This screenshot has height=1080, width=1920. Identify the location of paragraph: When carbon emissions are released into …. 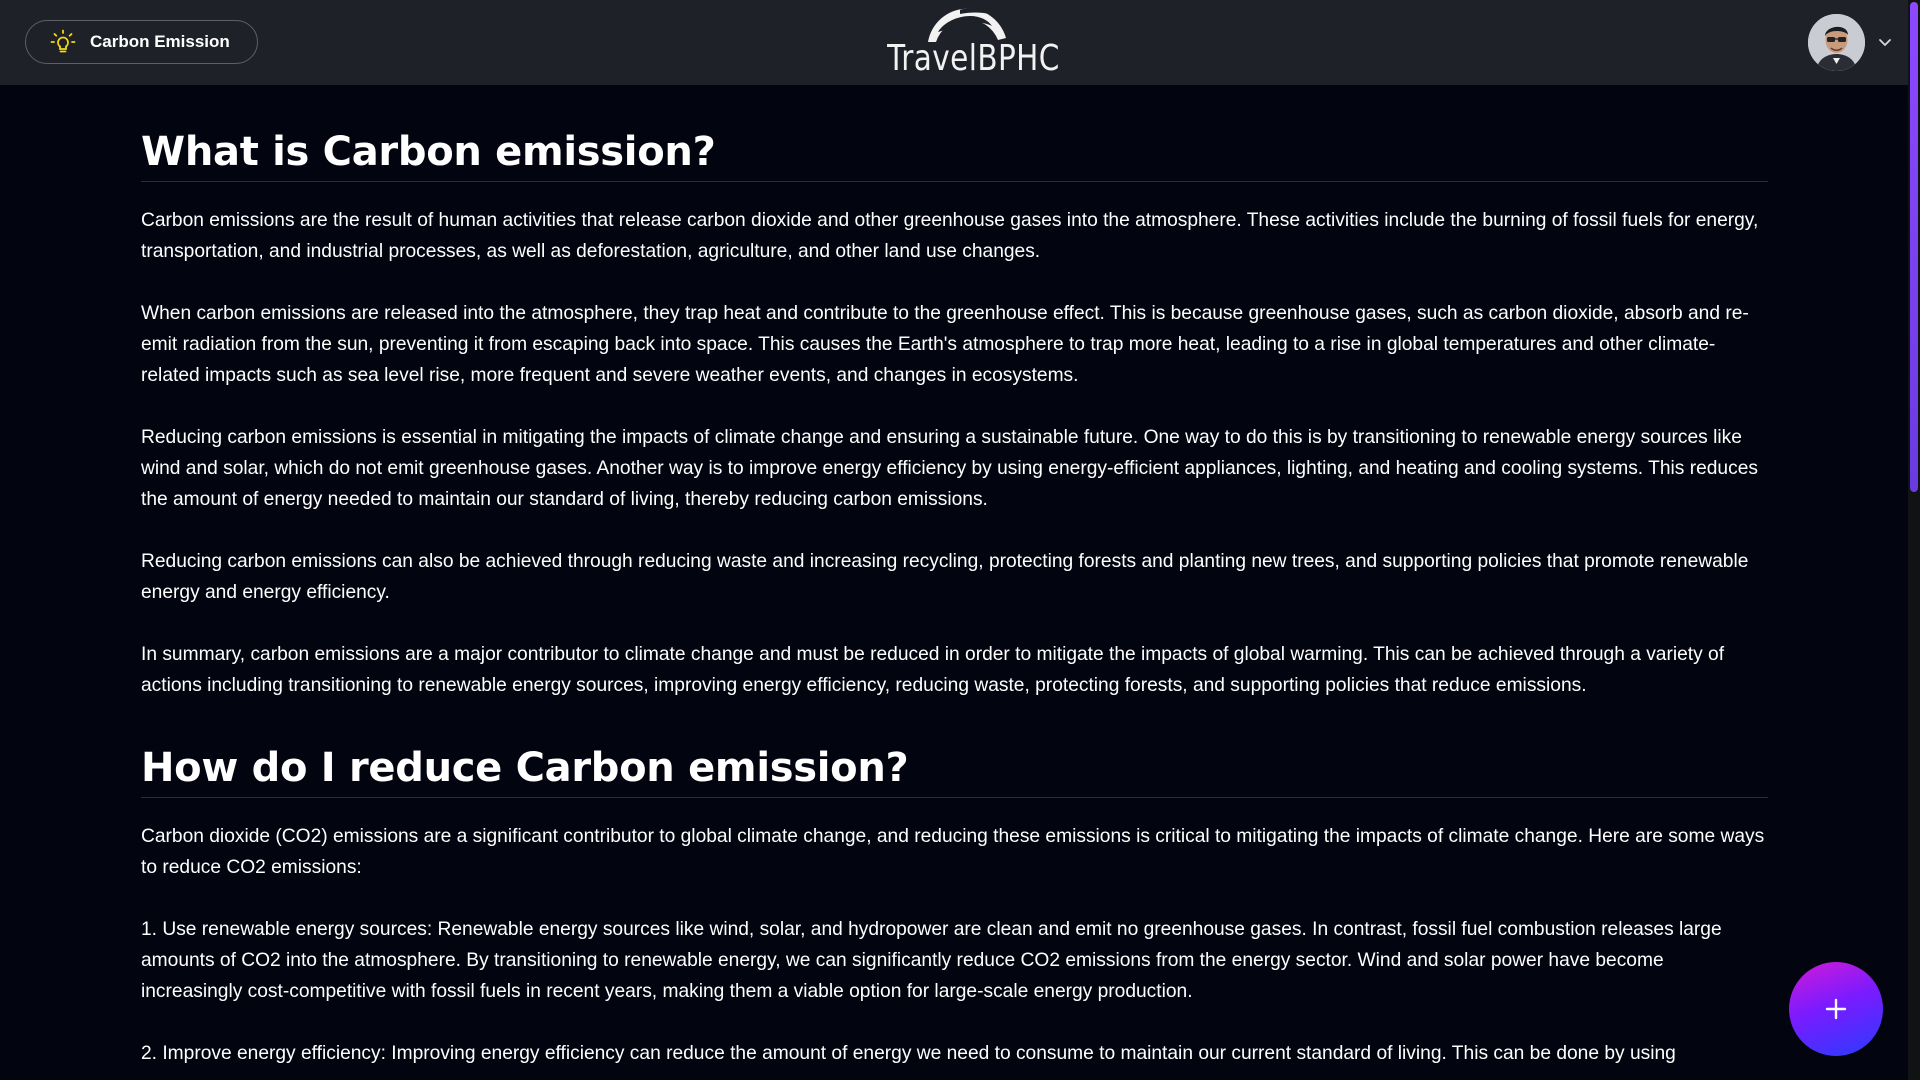
(945, 344).